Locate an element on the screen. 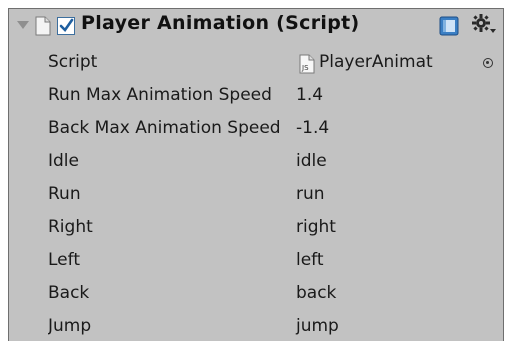 This screenshot has width=509, height=341. field-row-jump: Jump jump is located at coordinates (256, 326).